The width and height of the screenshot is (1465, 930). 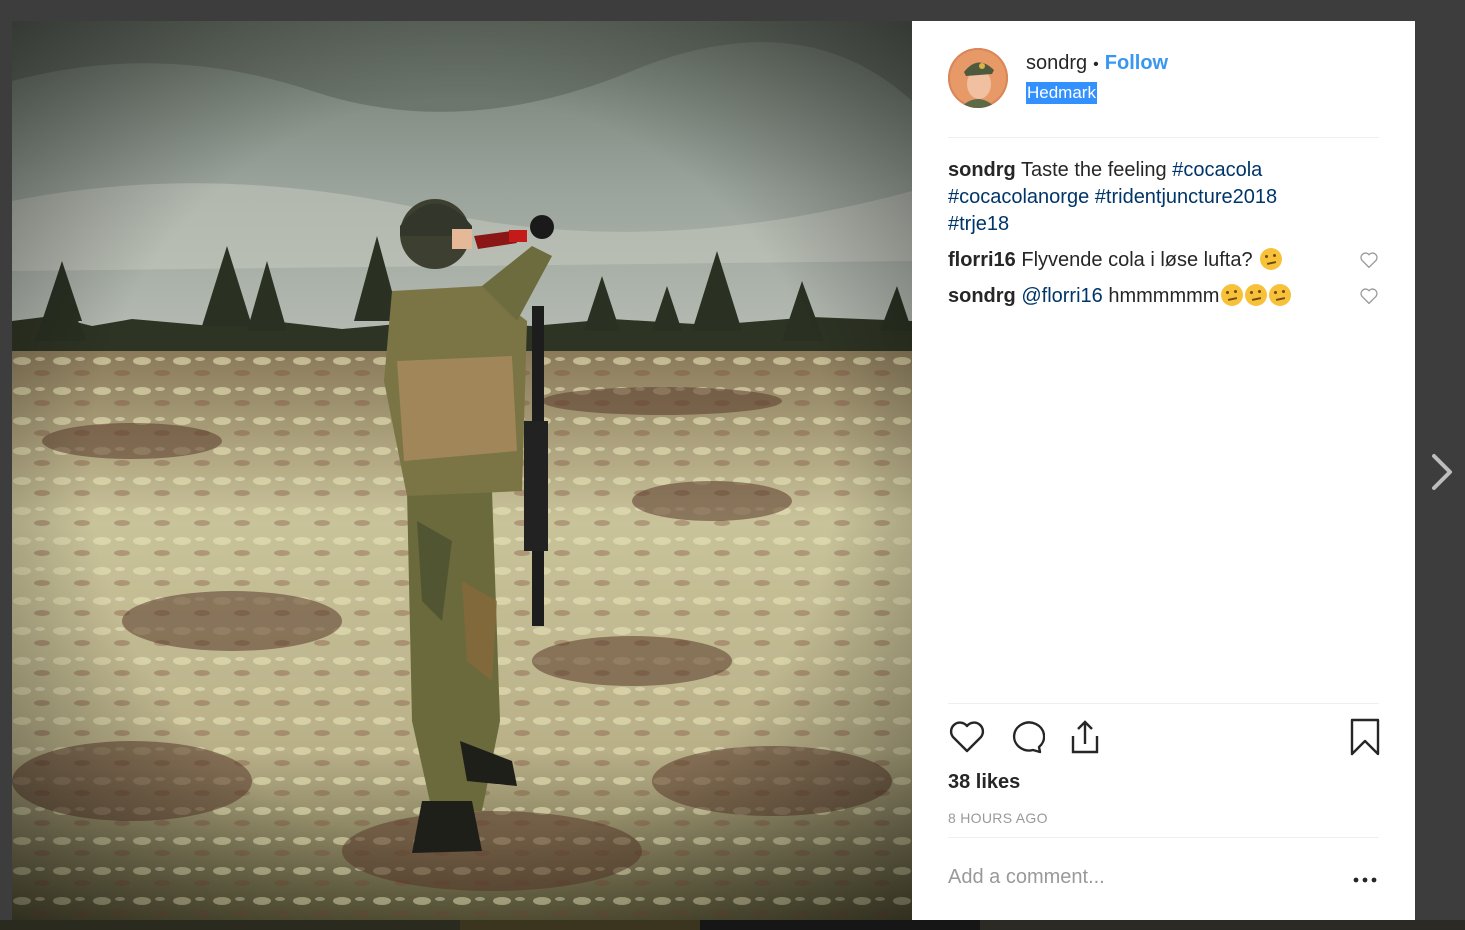 I want to click on hashtag-link: #tridentjuncture2018, so click(x=1186, y=197).